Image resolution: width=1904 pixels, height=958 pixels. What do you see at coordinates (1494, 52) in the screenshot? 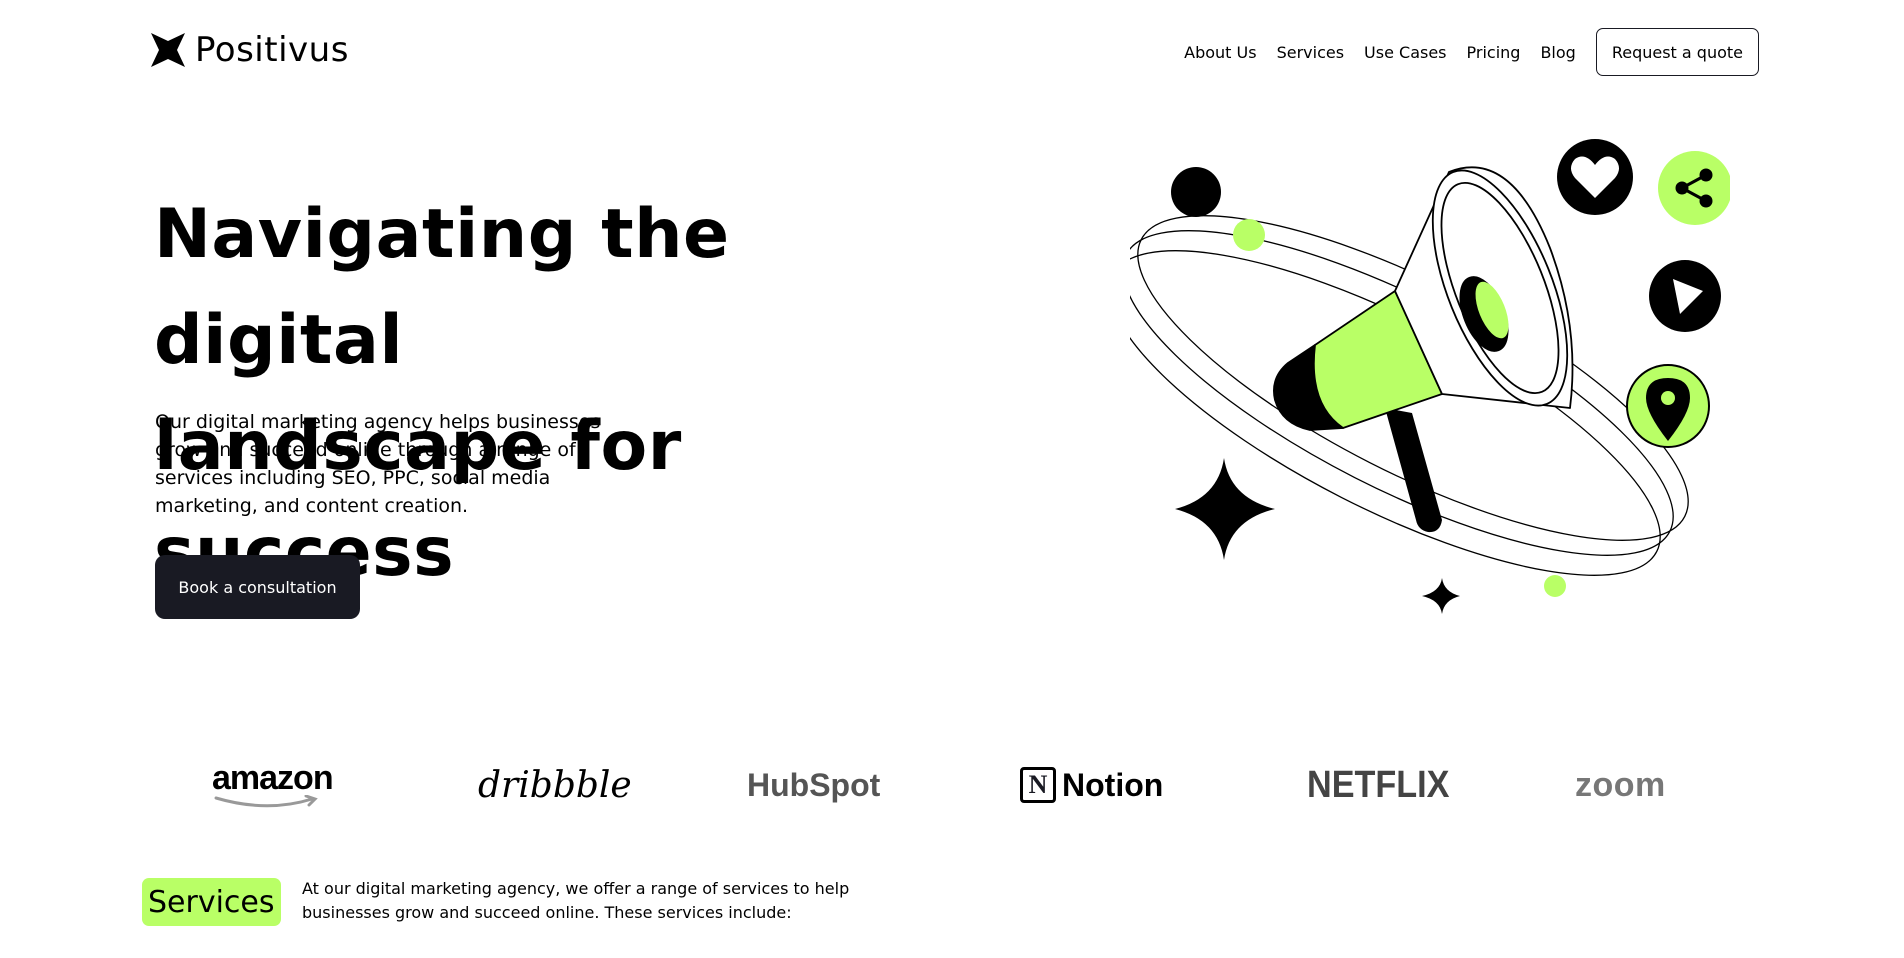
I see `nav-link-pricing: Pricing` at bounding box center [1494, 52].